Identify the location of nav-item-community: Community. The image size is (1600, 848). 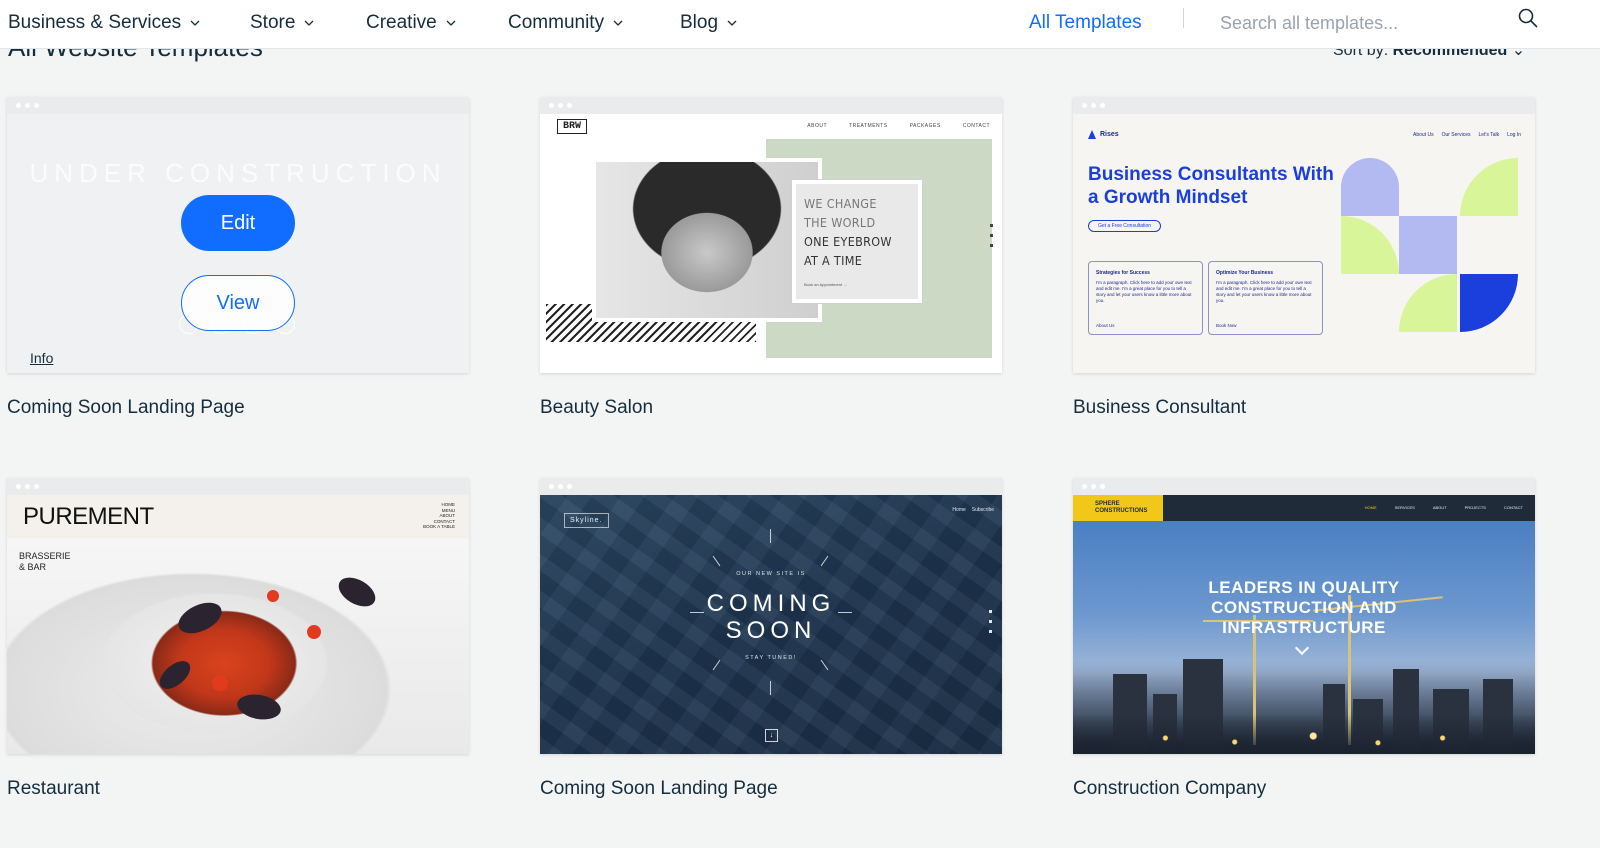
(566, 23).